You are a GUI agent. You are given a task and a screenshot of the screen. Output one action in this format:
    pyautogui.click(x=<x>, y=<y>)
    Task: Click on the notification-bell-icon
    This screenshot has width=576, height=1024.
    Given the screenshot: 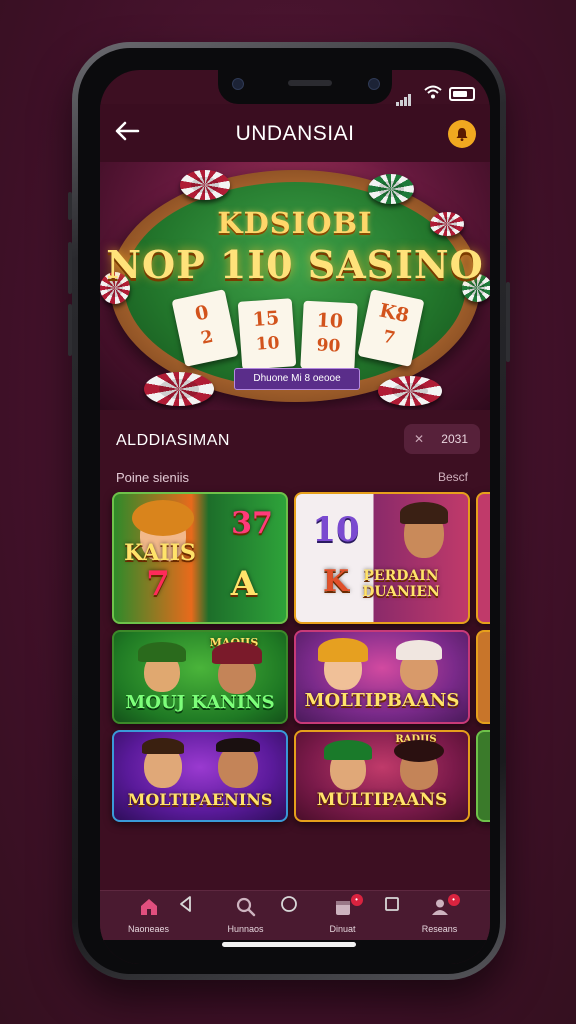 What is the action you would take?
    pyautogui.click(x=462, y=134)
    